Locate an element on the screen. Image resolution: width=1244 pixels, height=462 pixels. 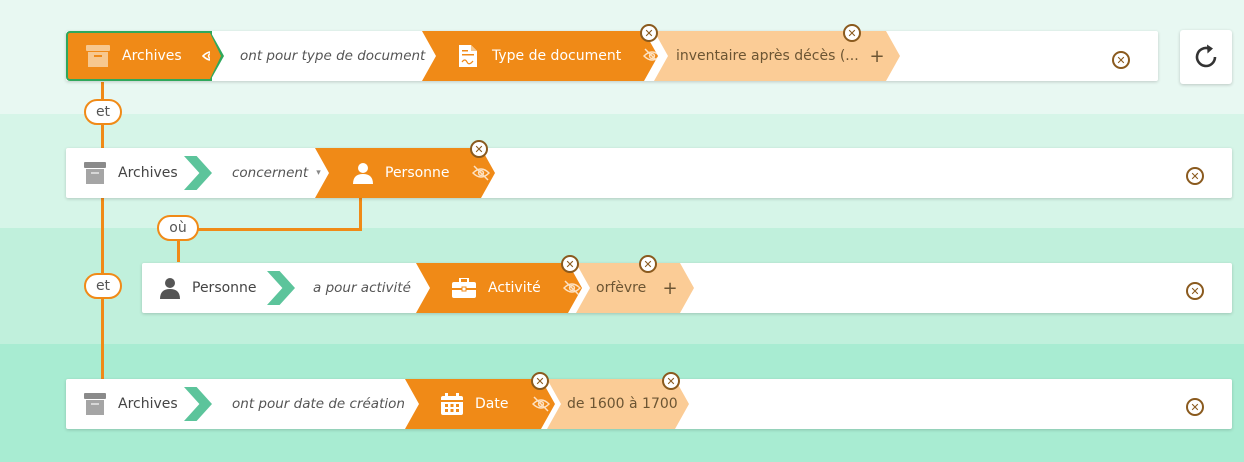
calendar-icon is located at coordinates (452, 404).